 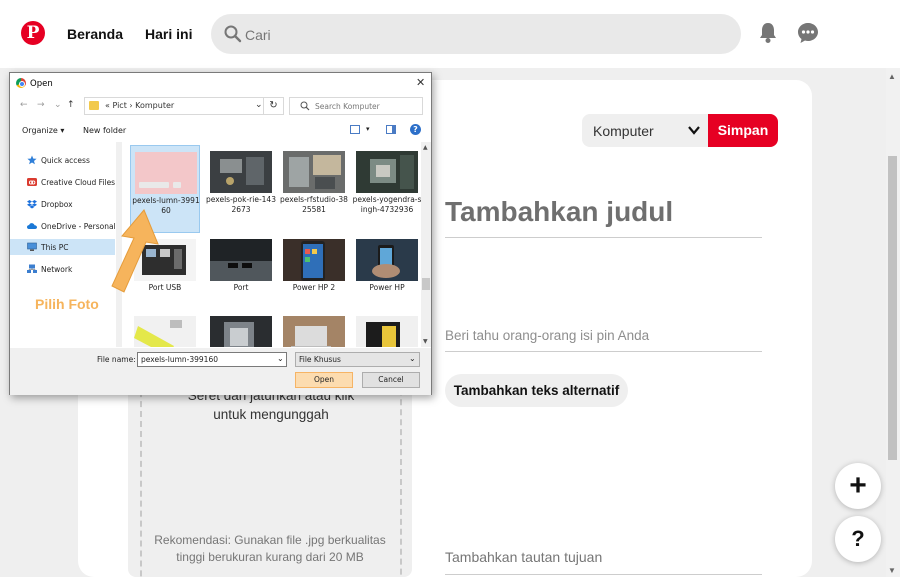 I want to click on file-item: Port, so click(x=241, y=277).